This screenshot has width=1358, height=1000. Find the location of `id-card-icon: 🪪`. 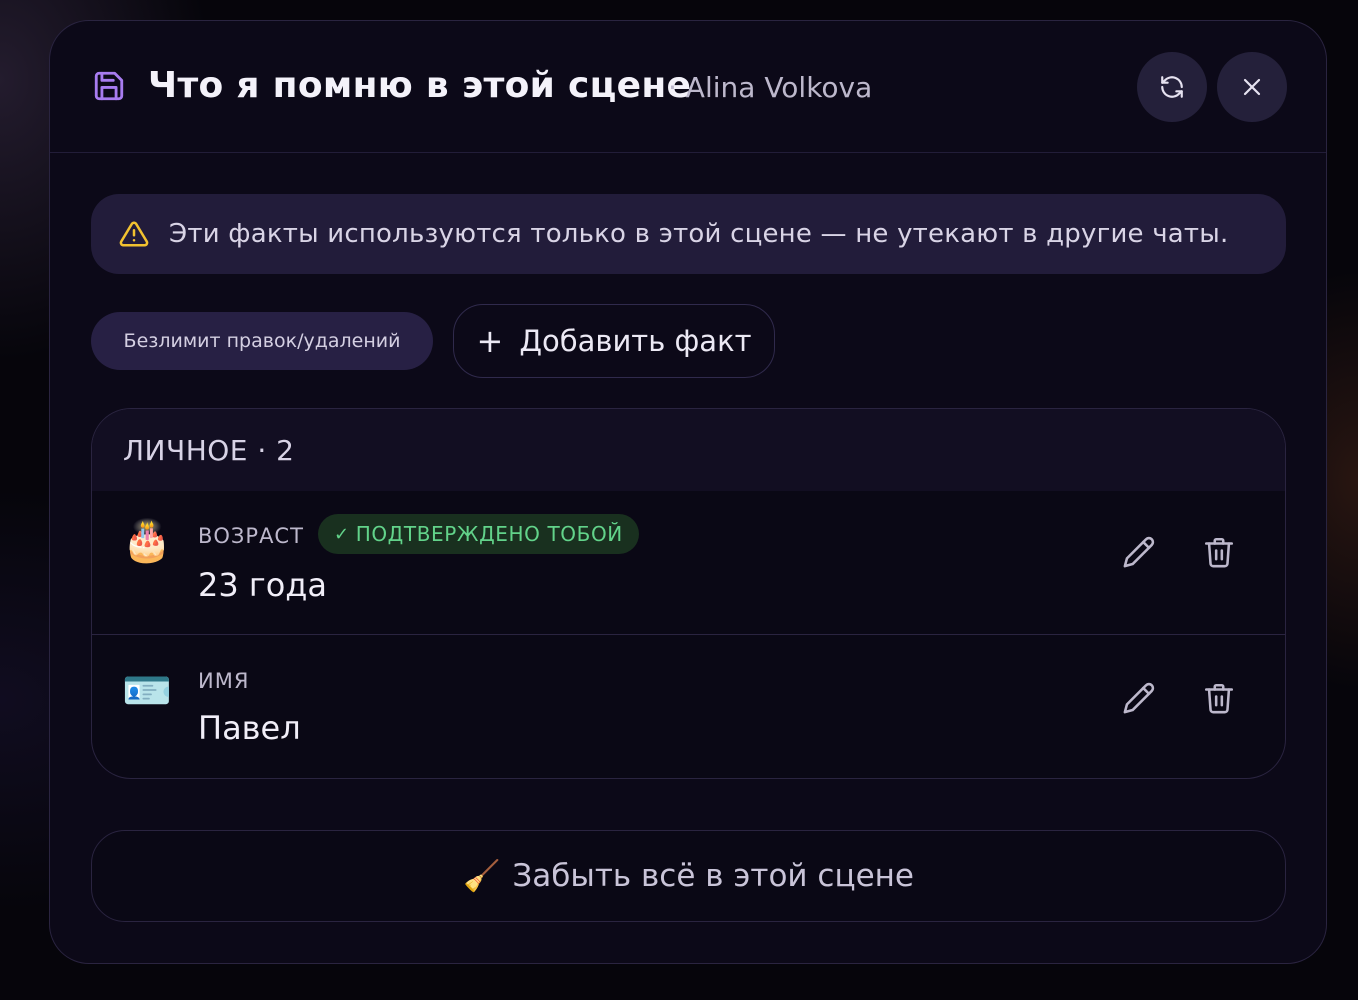

id-card-icon: 🪪 is located at coordinates (147, 691).